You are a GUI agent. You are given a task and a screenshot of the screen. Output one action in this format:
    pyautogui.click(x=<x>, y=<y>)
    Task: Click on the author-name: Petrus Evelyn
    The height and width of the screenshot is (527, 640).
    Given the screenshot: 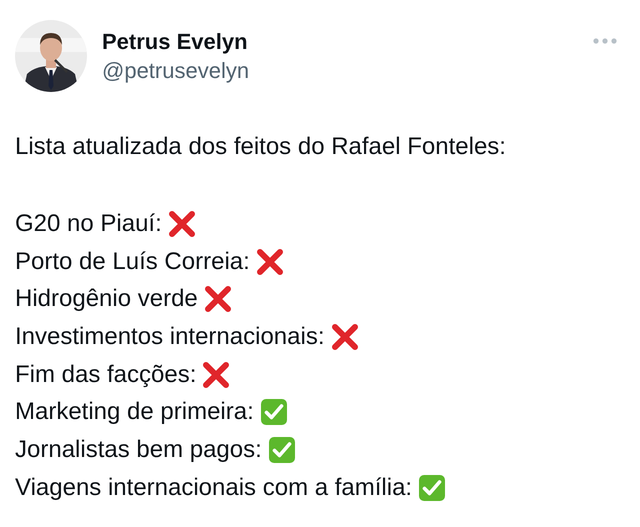 What is the action you would take?
    pyautogui.click(x=175, y=42)
    